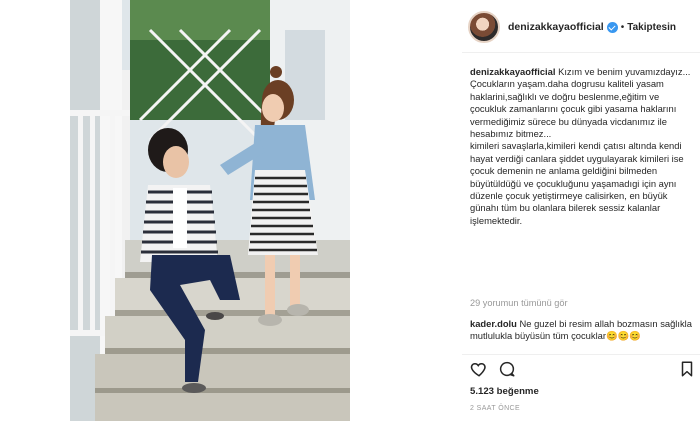 The width and height of the screenshot is (700, 421). I want to click on caption-username: denizakkayaofficial, so click(512, 71).